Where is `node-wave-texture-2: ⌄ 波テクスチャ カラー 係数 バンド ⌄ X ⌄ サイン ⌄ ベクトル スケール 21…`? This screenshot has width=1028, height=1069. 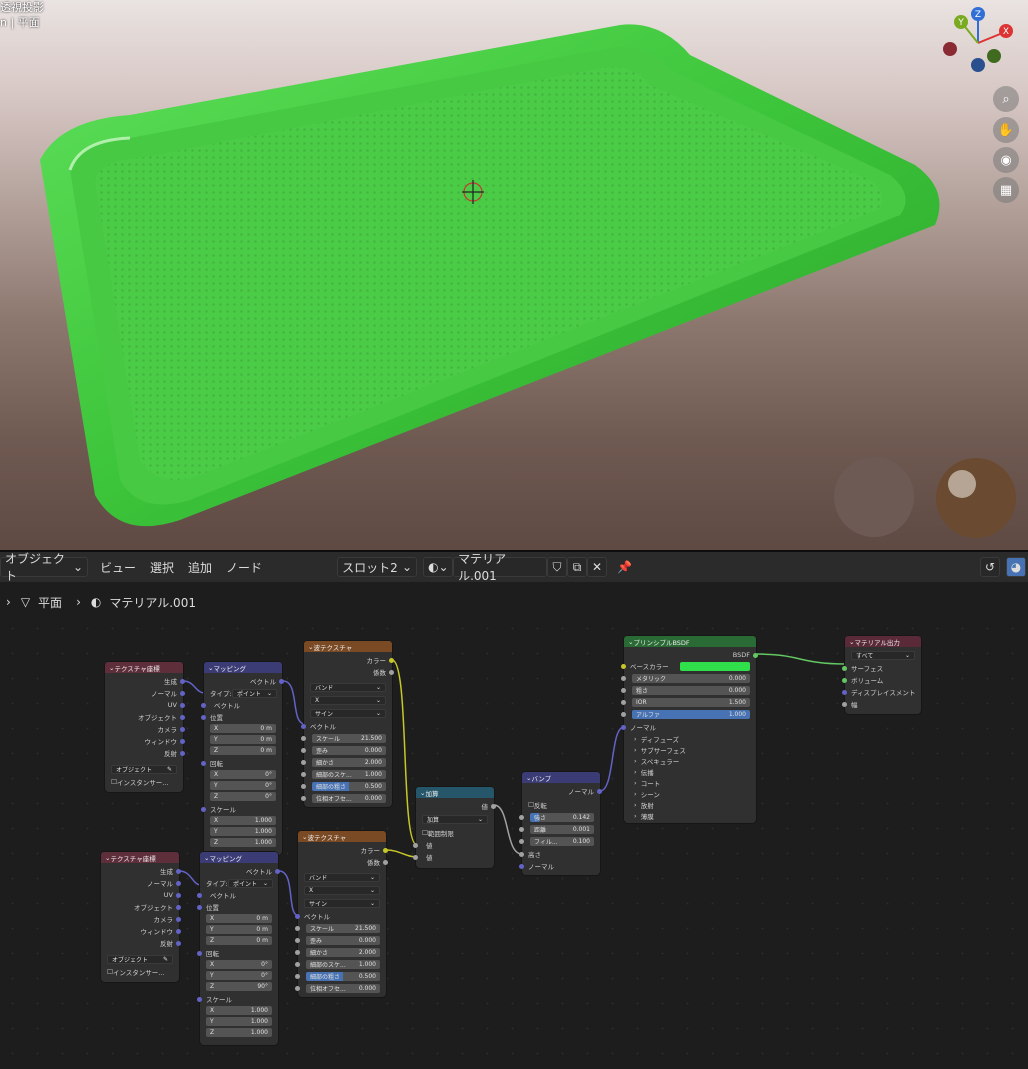
node-wave-texture-2: ⌄ 波テクスチャ カラー 係数 バンド ⌄ X ⌄ サイン ⌄ ベクトル スケール 21… is located at coordinates (341, 914).